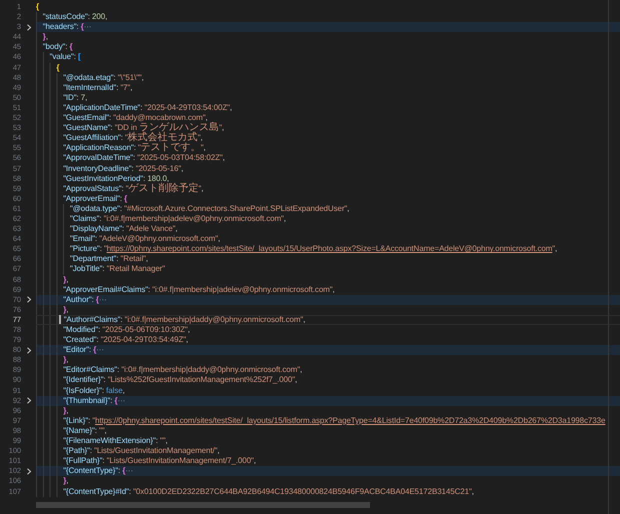  What do you see at coordinates (75, 17) in the screenshot?
I see `code-line: "statusCode": 200,` at bounding box center [75, 17].